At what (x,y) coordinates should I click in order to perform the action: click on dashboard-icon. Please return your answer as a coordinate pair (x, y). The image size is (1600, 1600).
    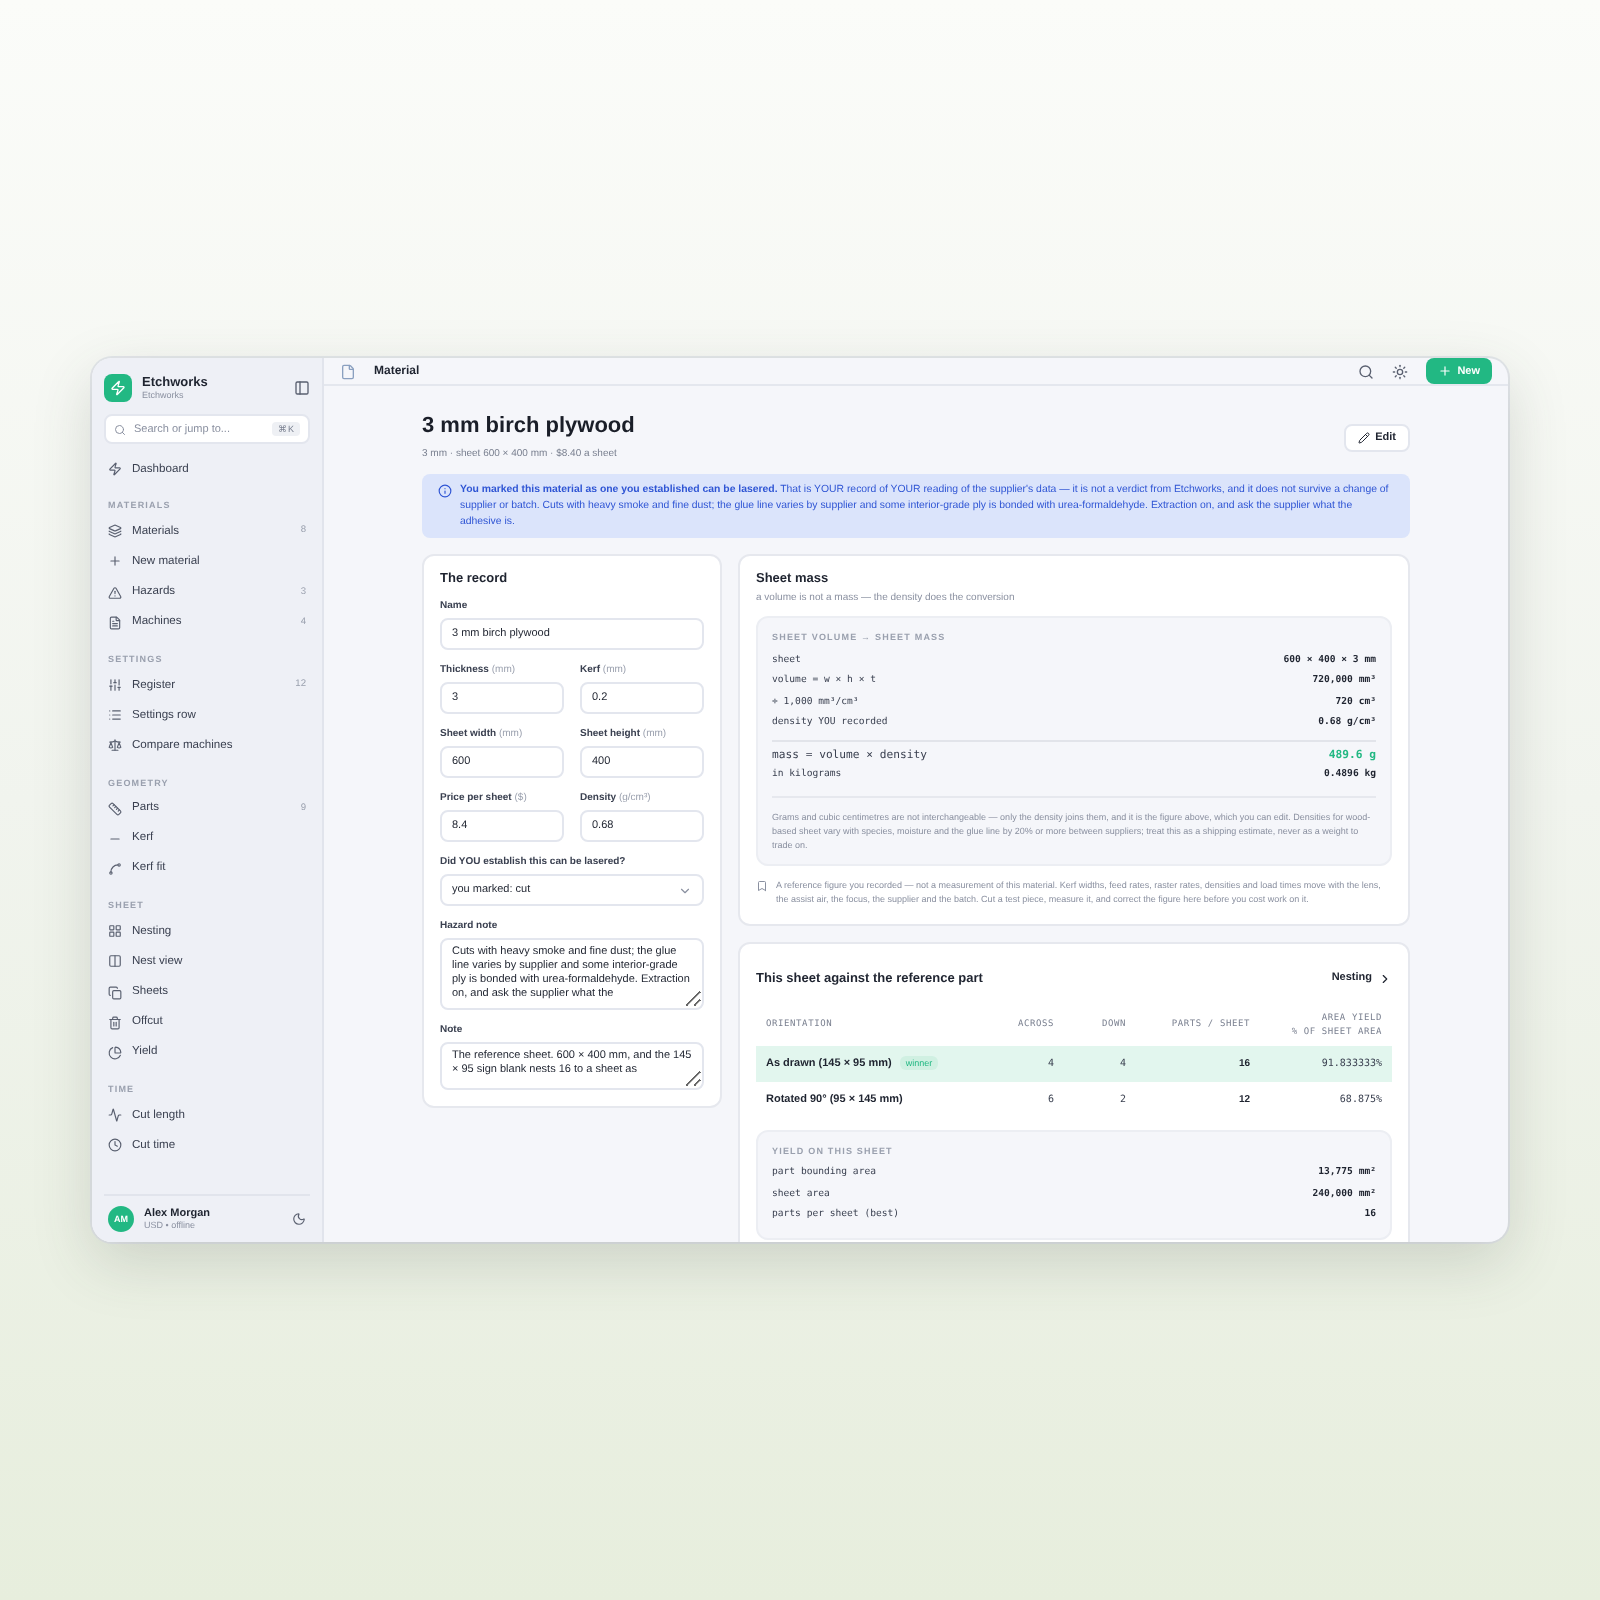
    Looking at the image, I should click on (115, 469).